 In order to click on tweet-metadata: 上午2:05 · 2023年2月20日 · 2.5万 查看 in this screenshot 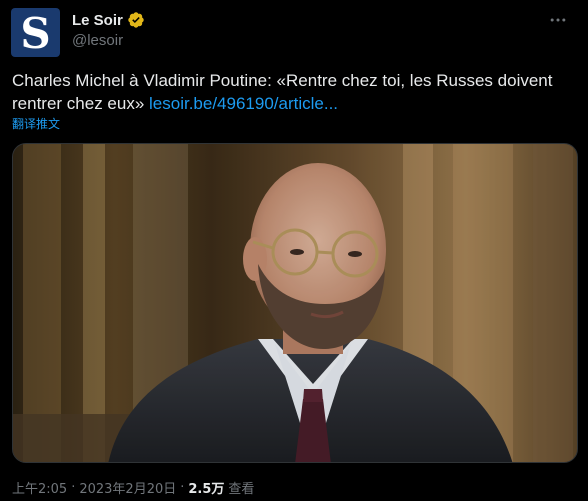, I will do `click(133, 487)`.